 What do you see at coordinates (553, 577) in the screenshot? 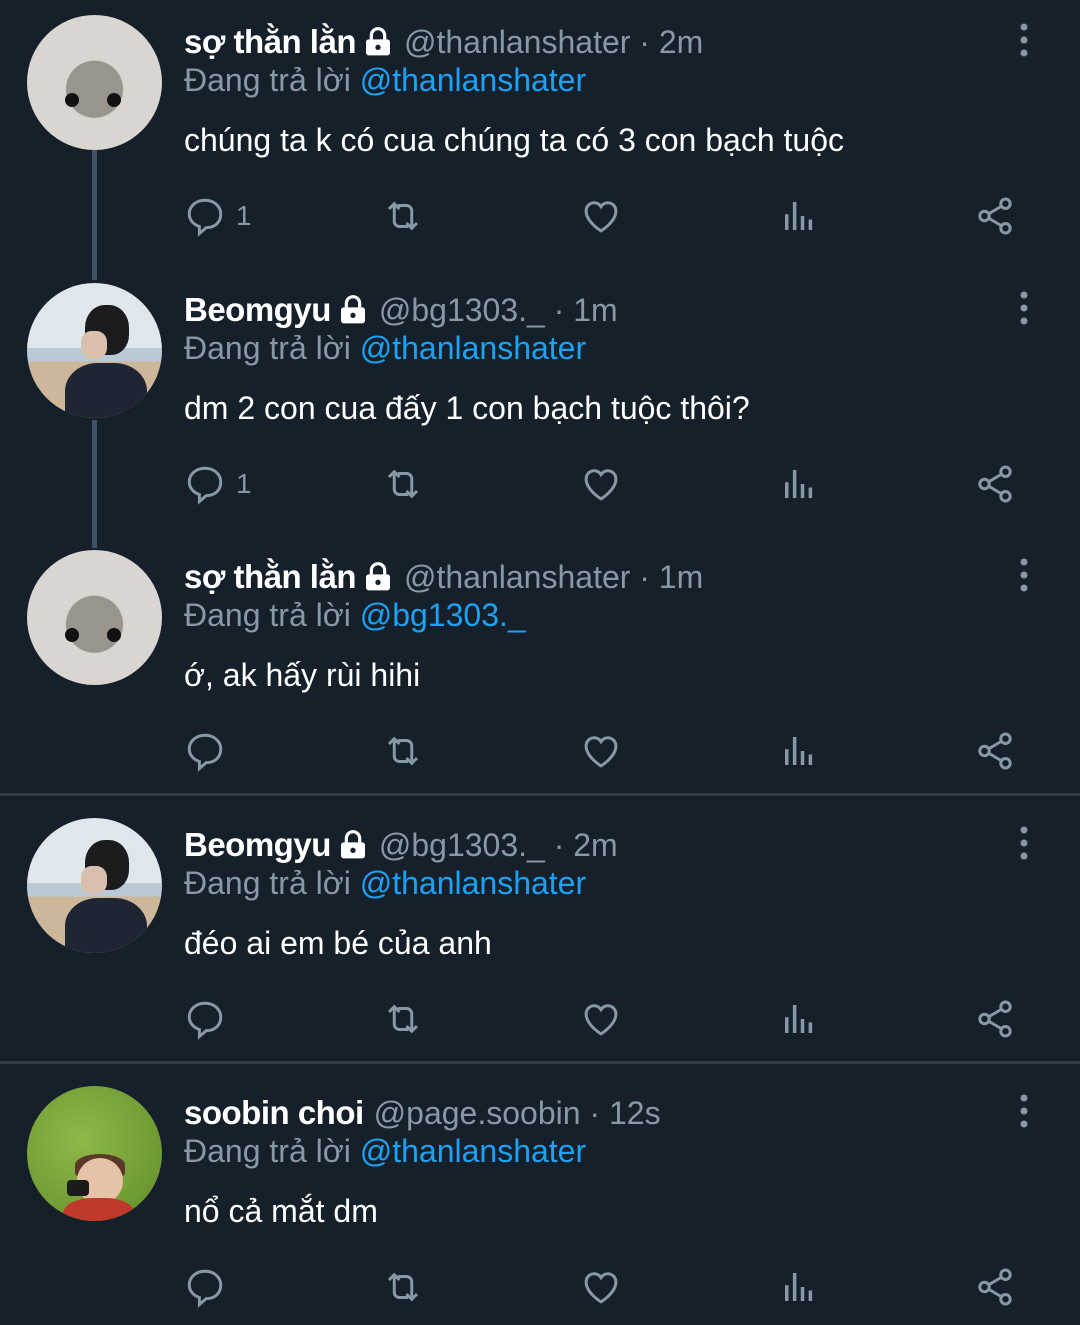
I see `handle: @thanlanshater · 1m` at bounding box center [553, 577].